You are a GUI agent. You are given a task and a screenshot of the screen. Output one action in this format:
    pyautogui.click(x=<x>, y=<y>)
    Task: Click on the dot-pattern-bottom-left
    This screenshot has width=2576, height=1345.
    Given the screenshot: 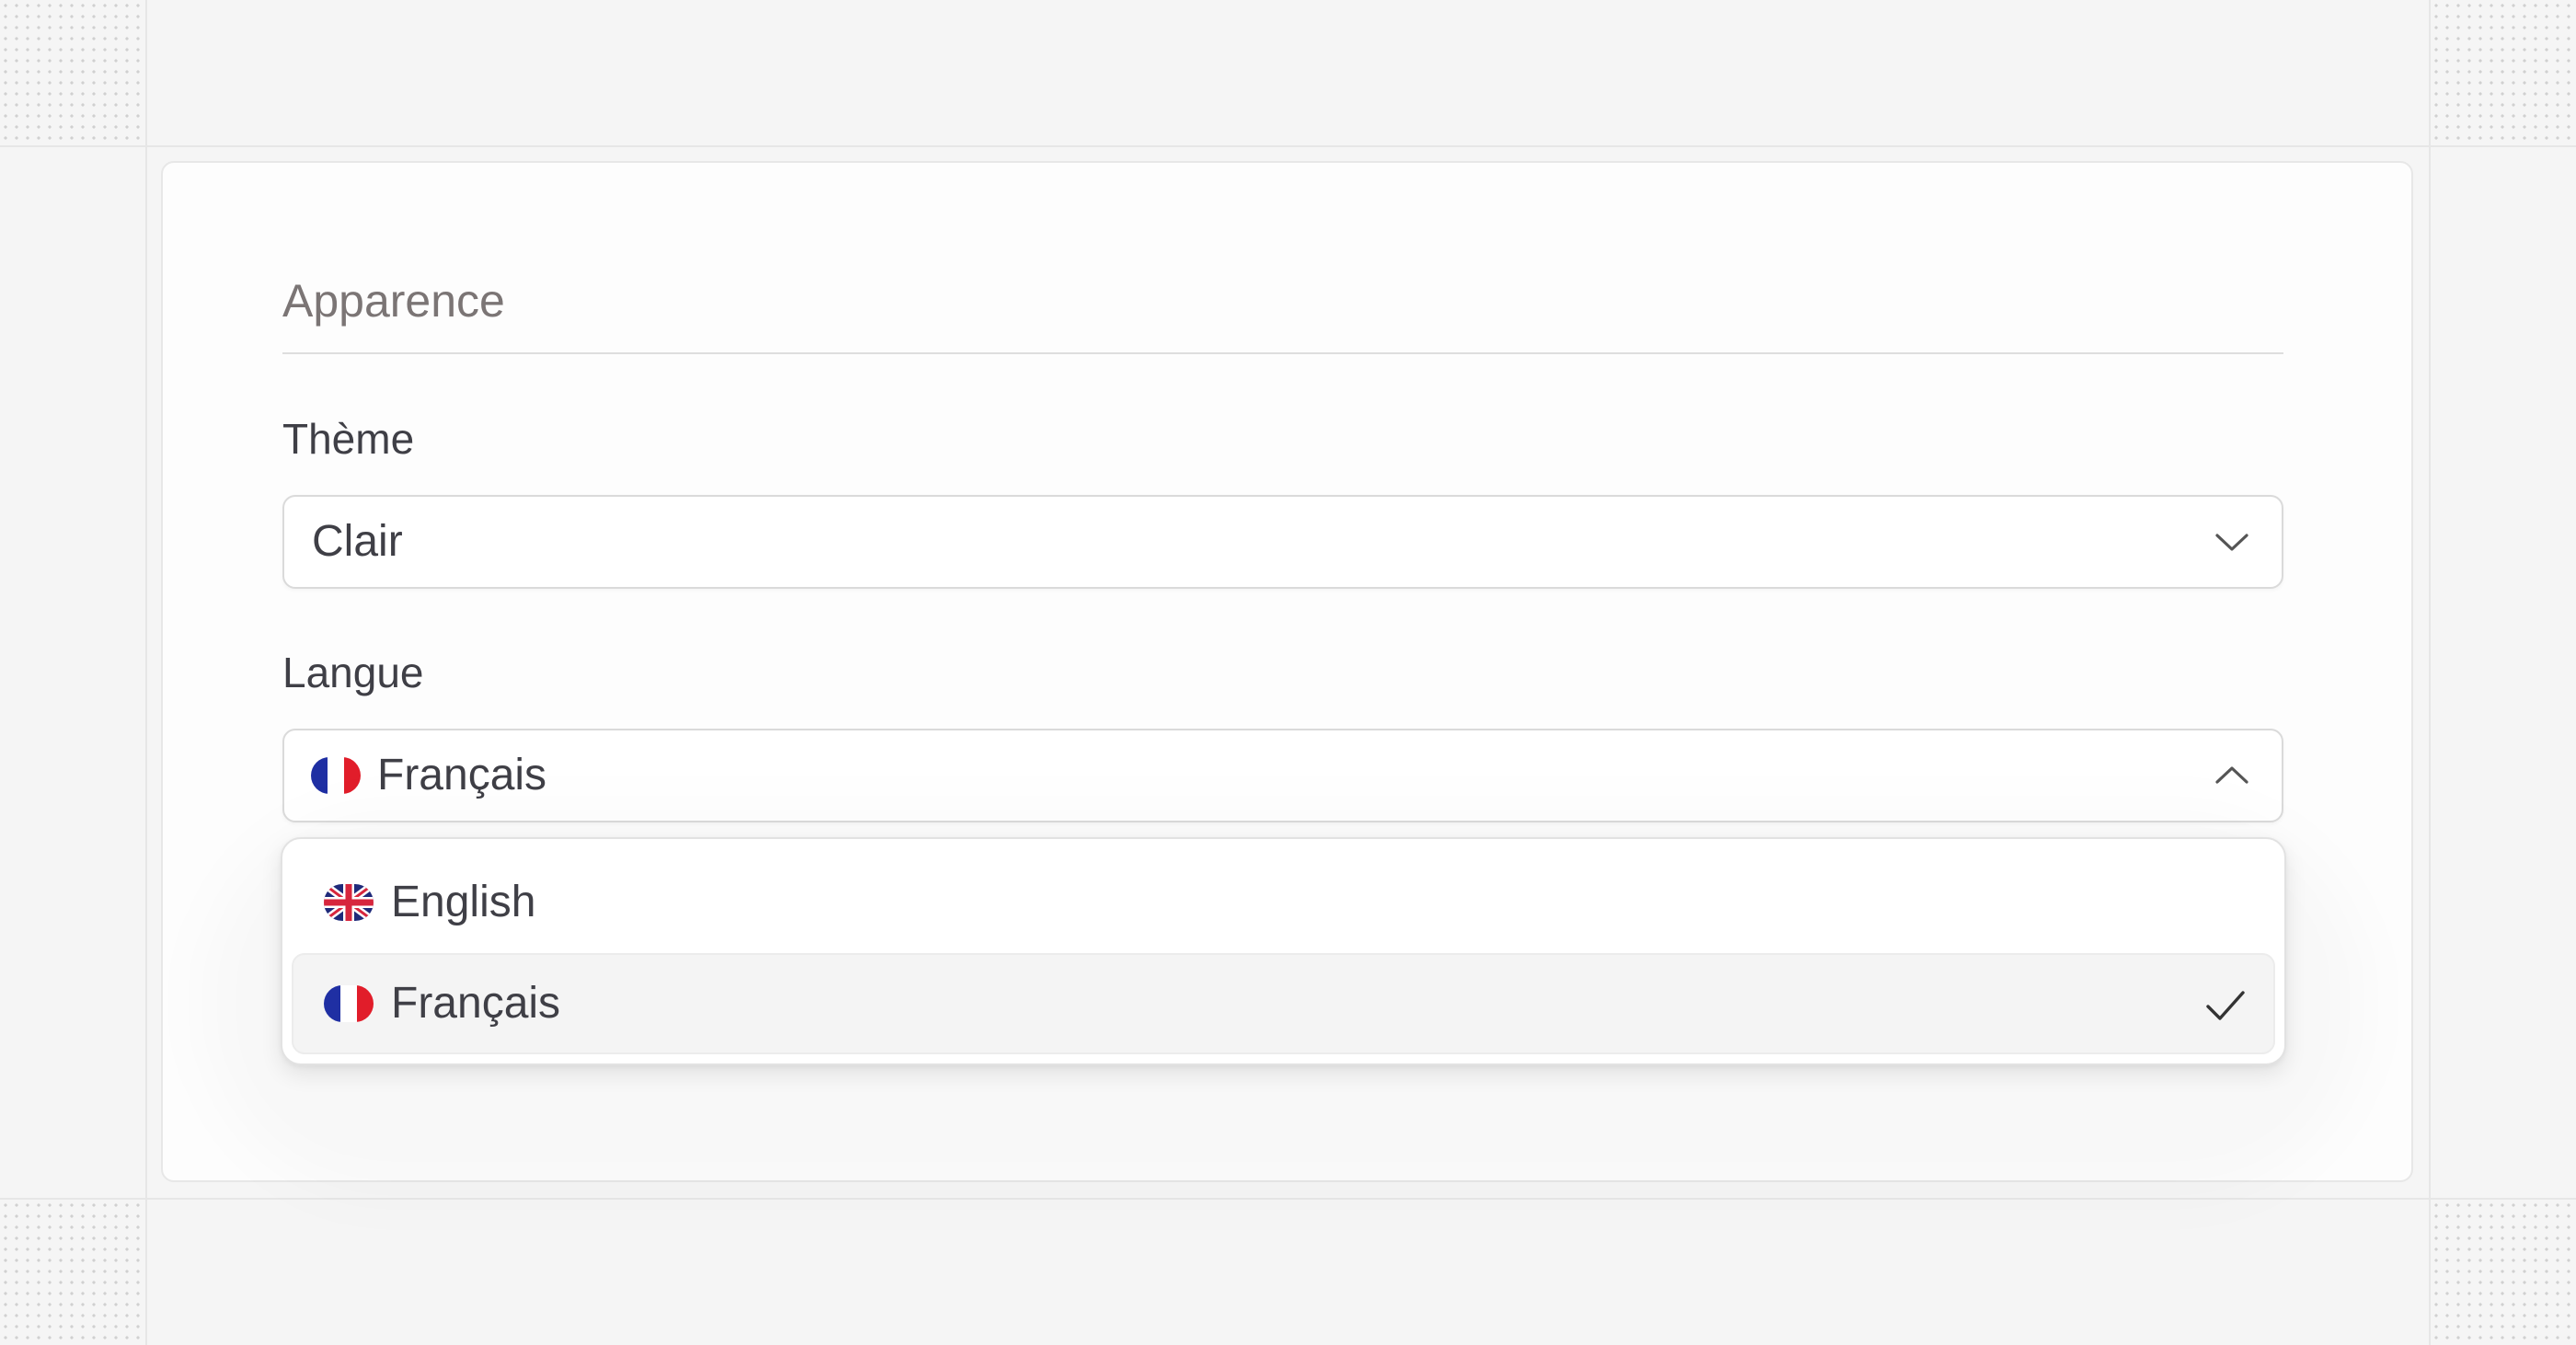 What is the action you would take?
    pyautogui.click(x=72, y=1272)
    